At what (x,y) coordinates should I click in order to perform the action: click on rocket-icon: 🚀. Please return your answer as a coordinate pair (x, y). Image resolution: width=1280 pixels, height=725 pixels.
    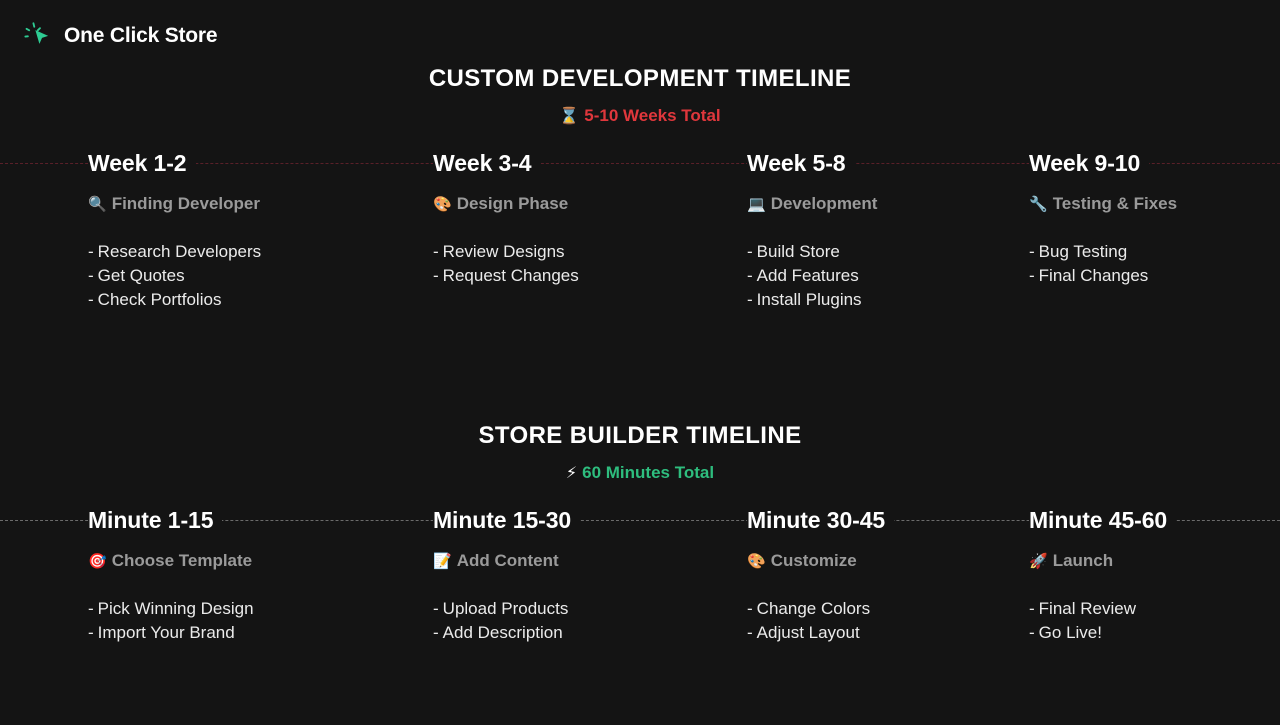
    Looking at the image, I should click on (1038, 561).